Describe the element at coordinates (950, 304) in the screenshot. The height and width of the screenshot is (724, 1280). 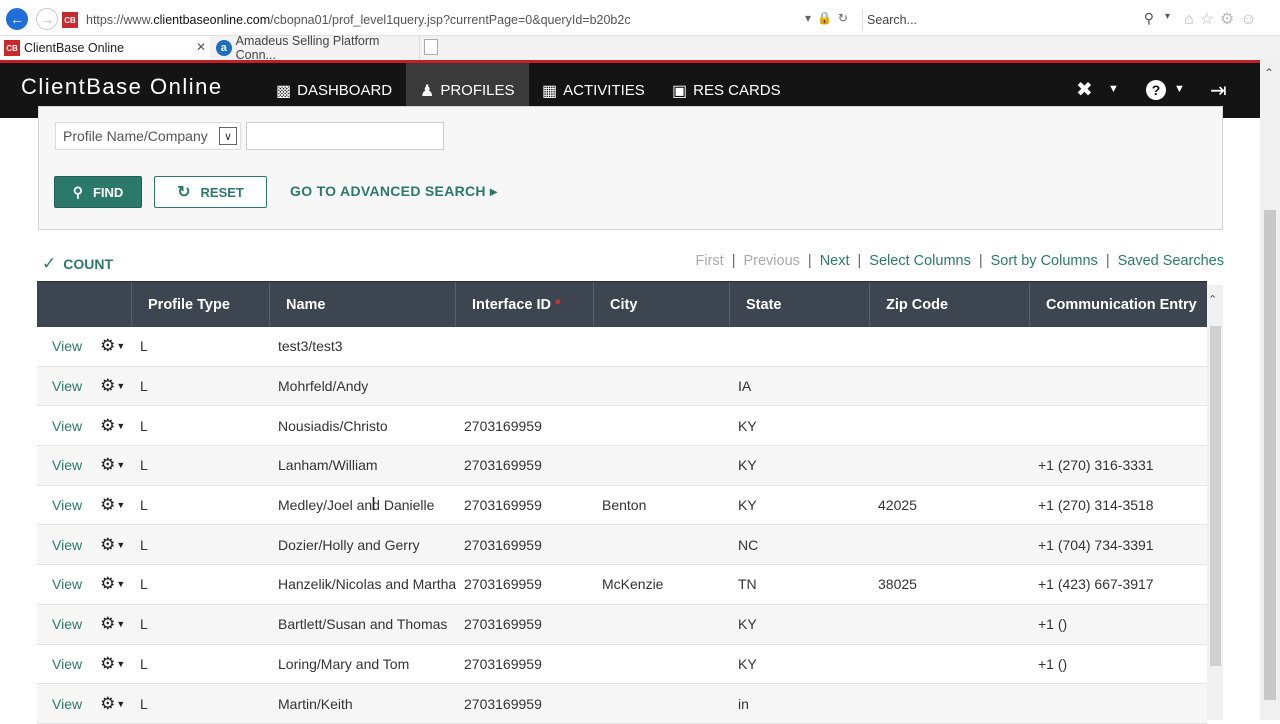
I see `column-header-zip-code: Zip Code` at that location.